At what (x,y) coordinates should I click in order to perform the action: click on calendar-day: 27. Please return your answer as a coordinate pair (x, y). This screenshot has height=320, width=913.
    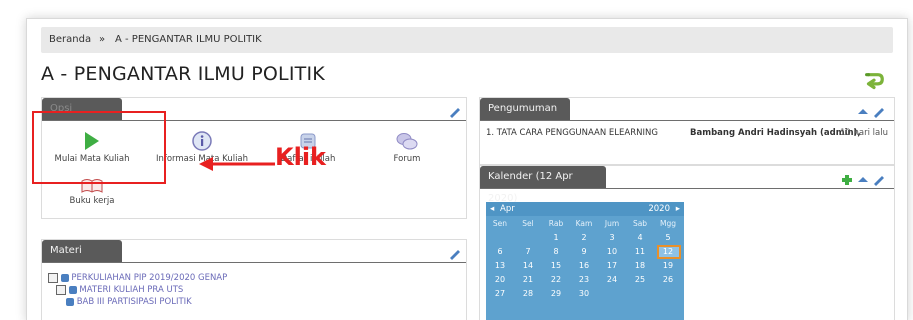
    Looking at the image, I should click on (500, 294).